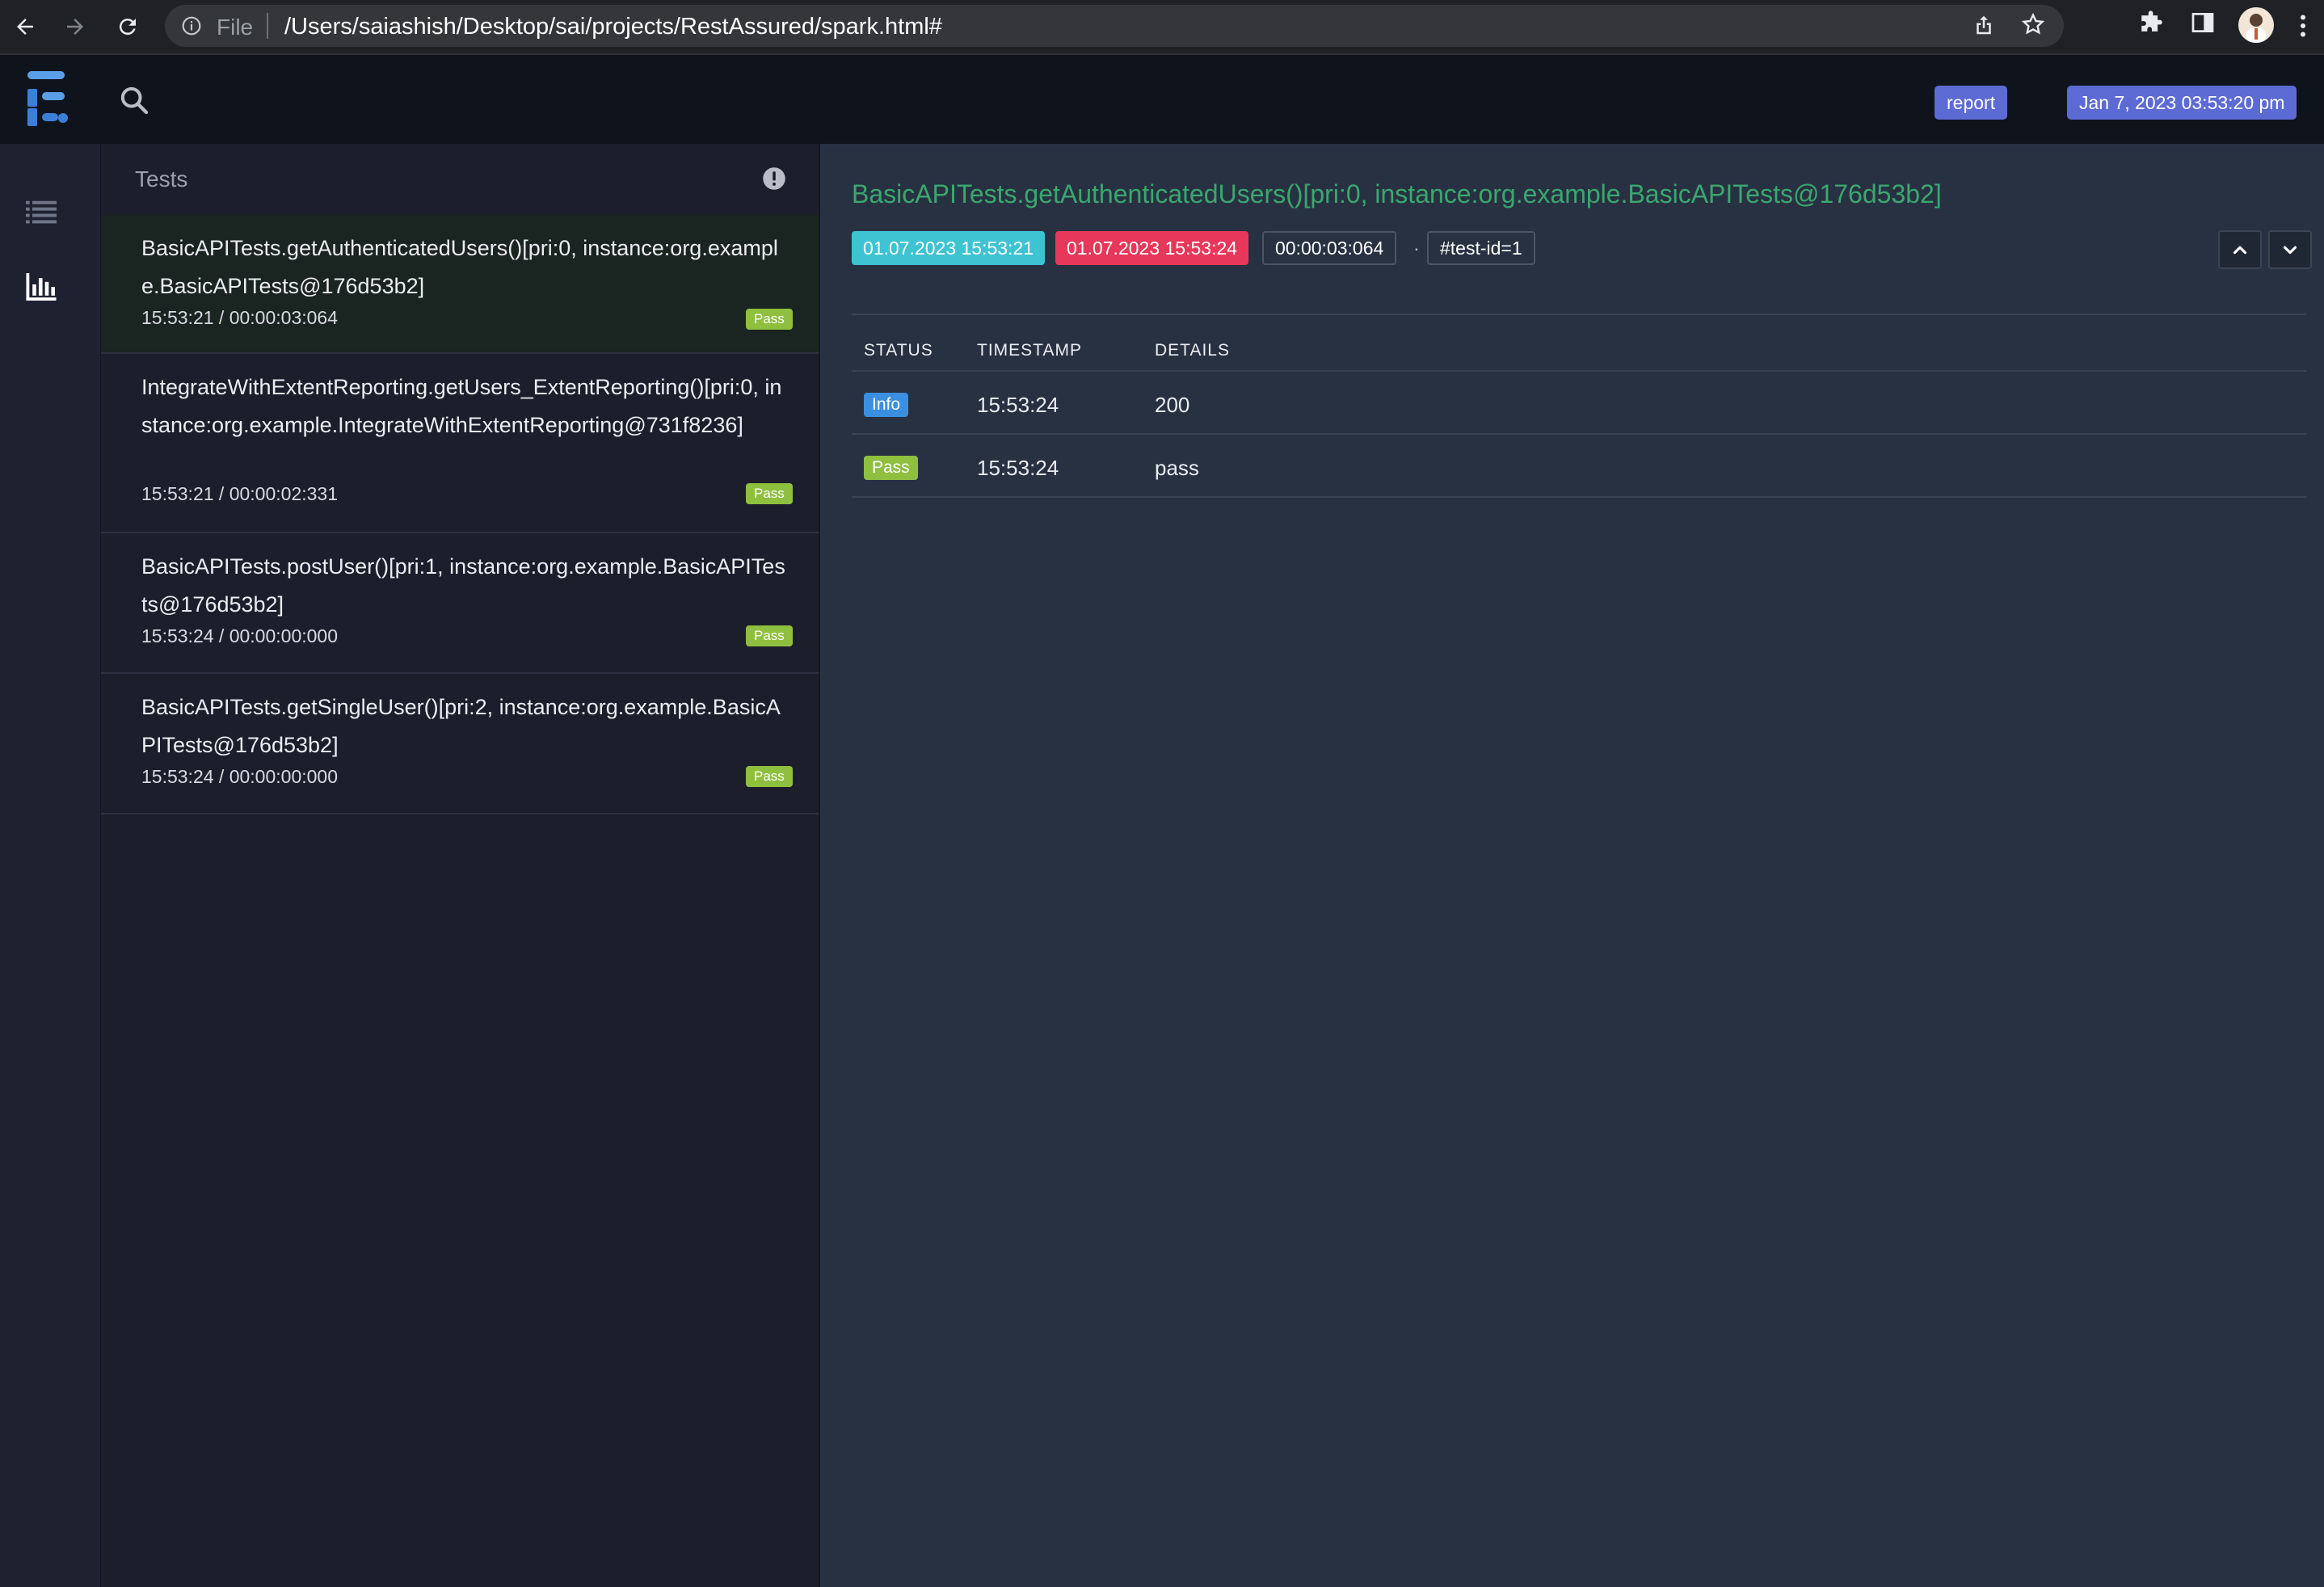 The image size is (2324, 1587). Describe the element at coordinates (41, 214) in the screenshot. I see `list-icon` at that location.